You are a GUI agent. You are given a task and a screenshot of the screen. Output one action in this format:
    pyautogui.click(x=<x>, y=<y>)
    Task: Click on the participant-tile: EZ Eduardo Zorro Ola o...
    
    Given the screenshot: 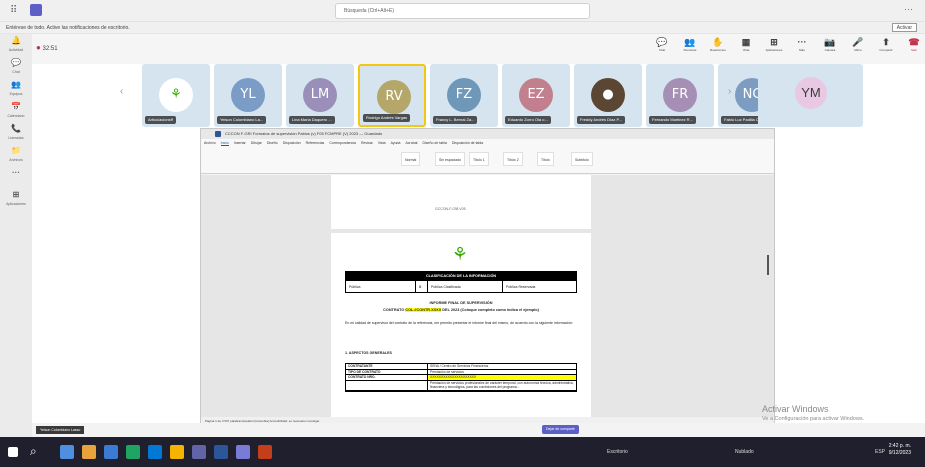 What is the action you would take?
    pyautogui.click(x=536, y=95)
    